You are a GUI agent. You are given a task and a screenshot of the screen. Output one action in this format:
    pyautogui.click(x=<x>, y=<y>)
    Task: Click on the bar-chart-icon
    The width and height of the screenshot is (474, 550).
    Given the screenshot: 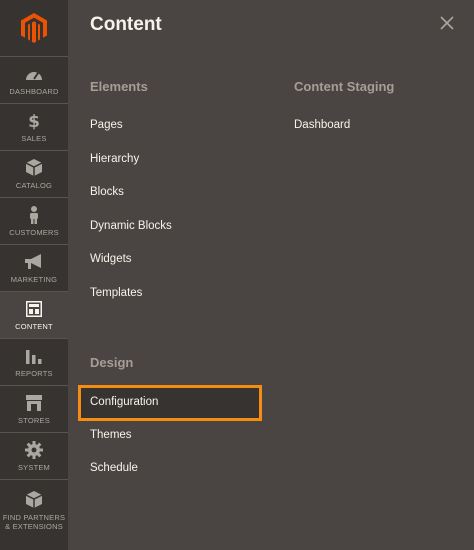 What is the action you would take?
    pyautogui.click(x=34, y=356)
    